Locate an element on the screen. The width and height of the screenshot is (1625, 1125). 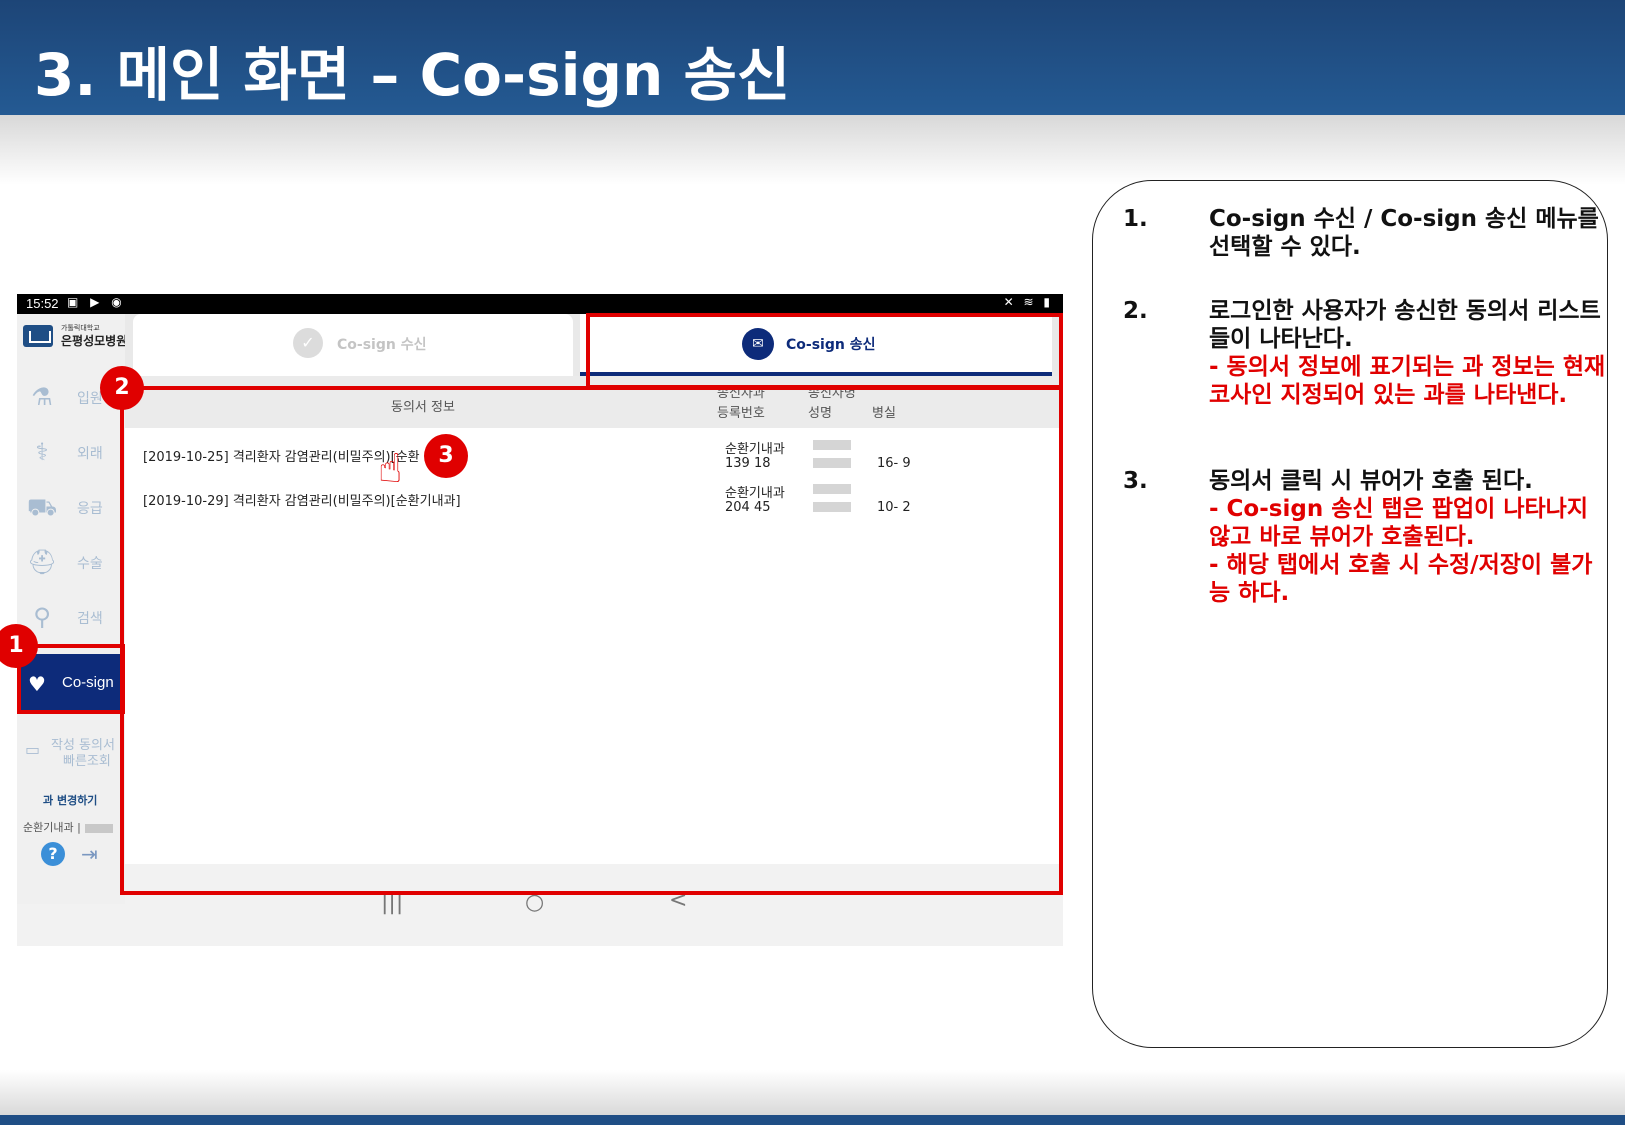
current-dept-label: 순환기내과 | is located at coordinates (52, 827).